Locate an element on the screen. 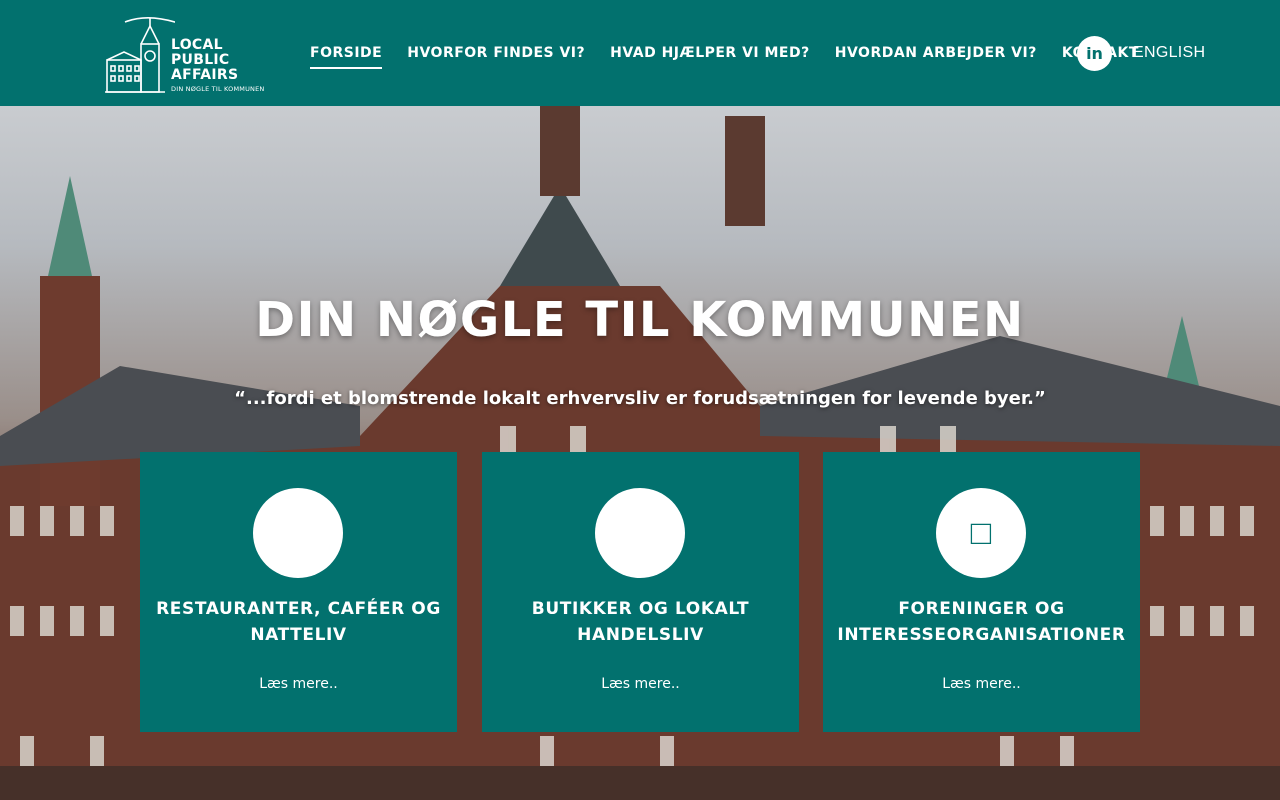 The height and width of the screenshot is (800, 1280). linkedin-icon: in is located at coordinates (1094, 53).